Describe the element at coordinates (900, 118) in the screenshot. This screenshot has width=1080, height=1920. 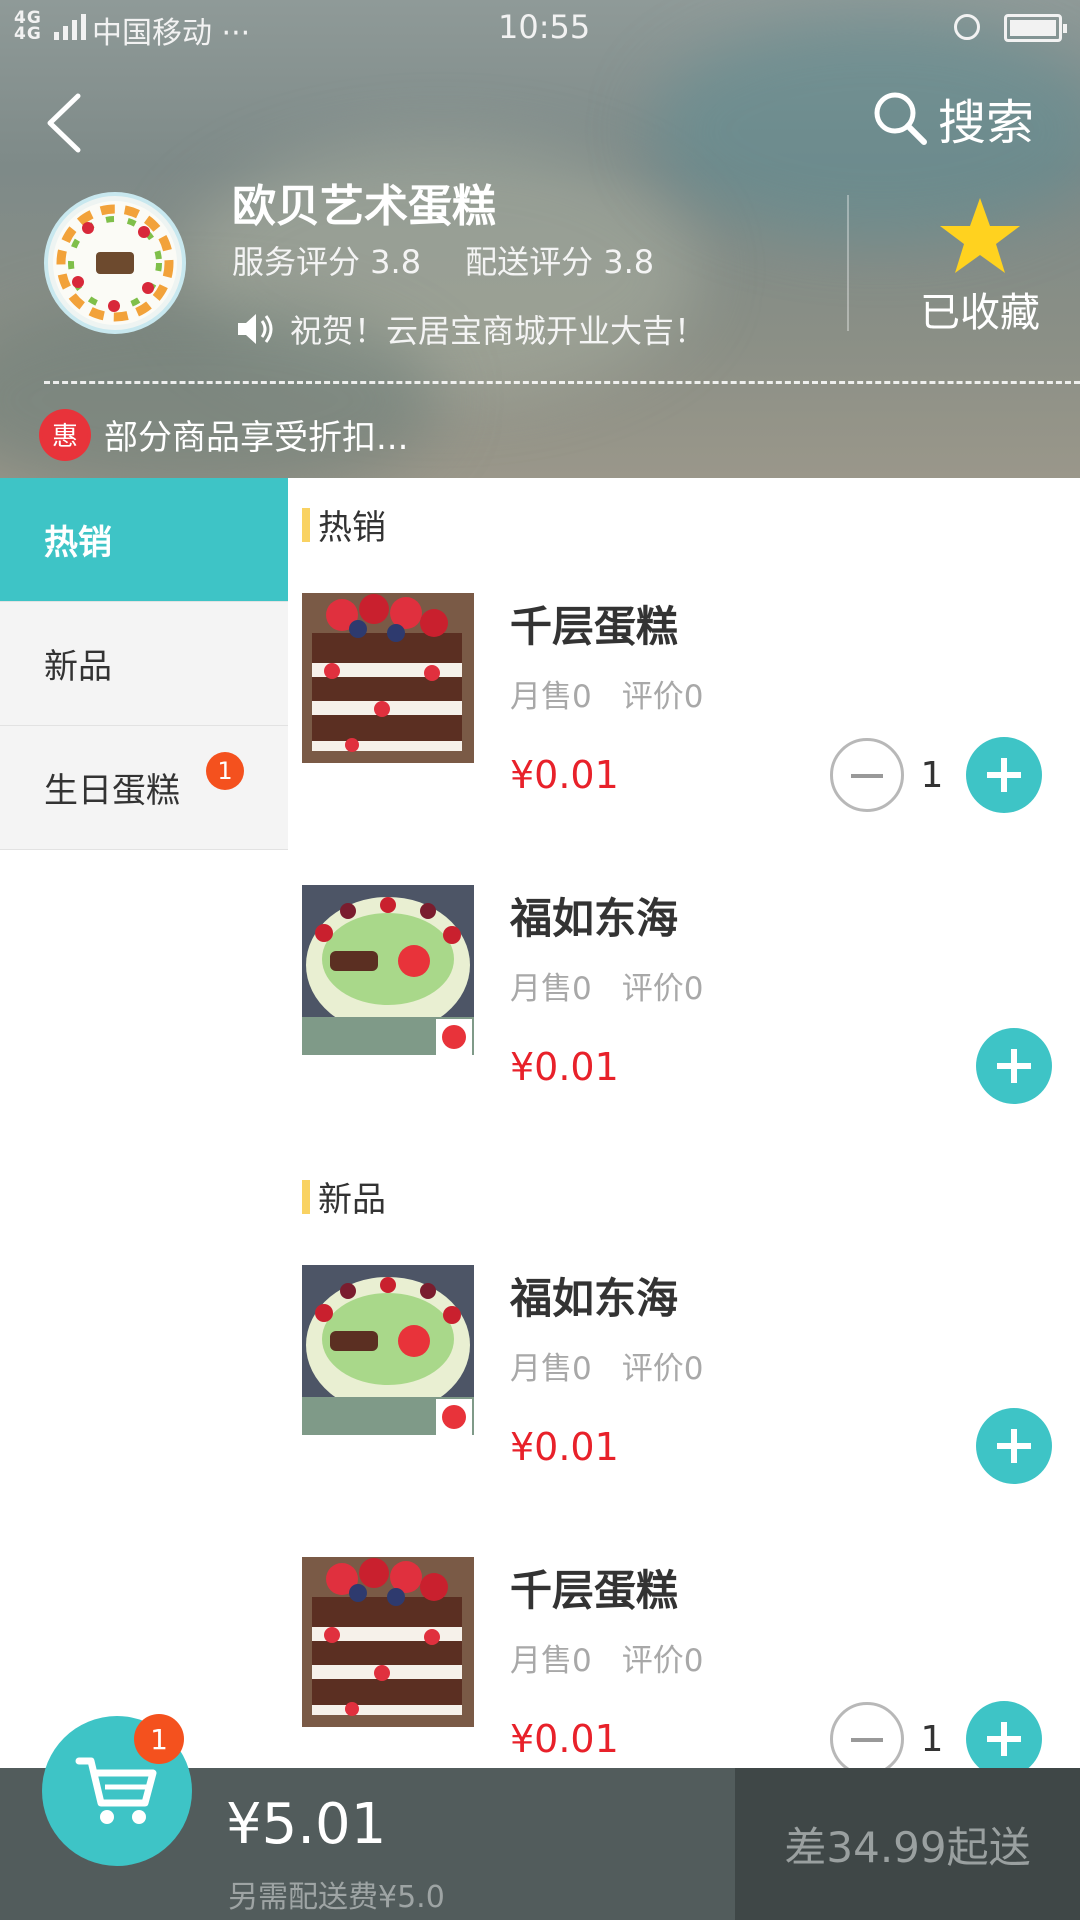
I see `search-icon` at that location.